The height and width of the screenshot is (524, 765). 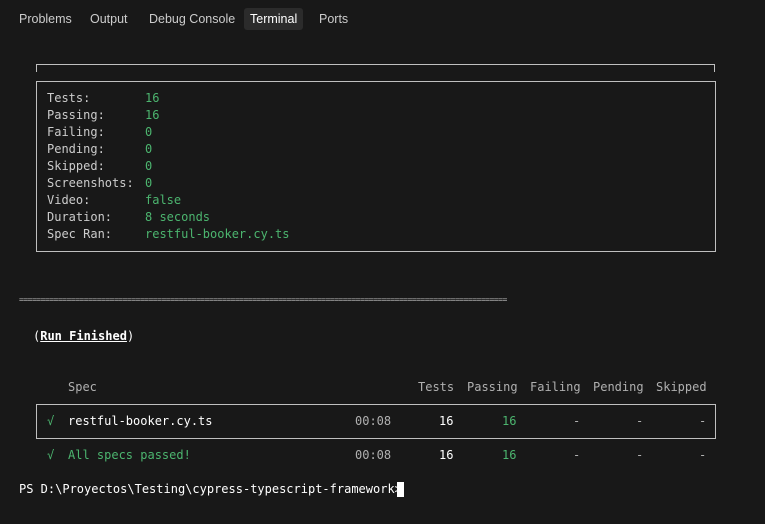 I want to click on spec-passing: 16, so click(x=509, y=421).